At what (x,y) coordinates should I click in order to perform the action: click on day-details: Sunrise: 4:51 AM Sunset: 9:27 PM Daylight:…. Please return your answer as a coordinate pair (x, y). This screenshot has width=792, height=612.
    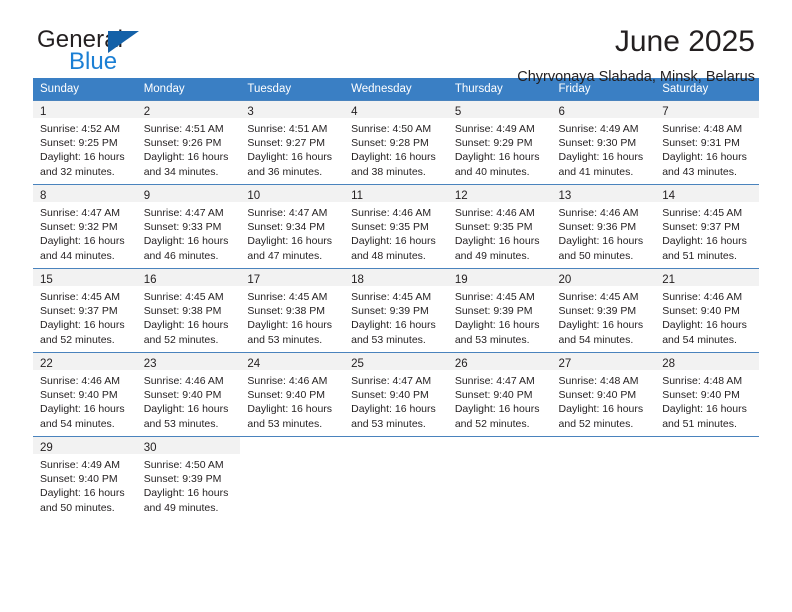
    Looking at the image, I should click on (292, 148).